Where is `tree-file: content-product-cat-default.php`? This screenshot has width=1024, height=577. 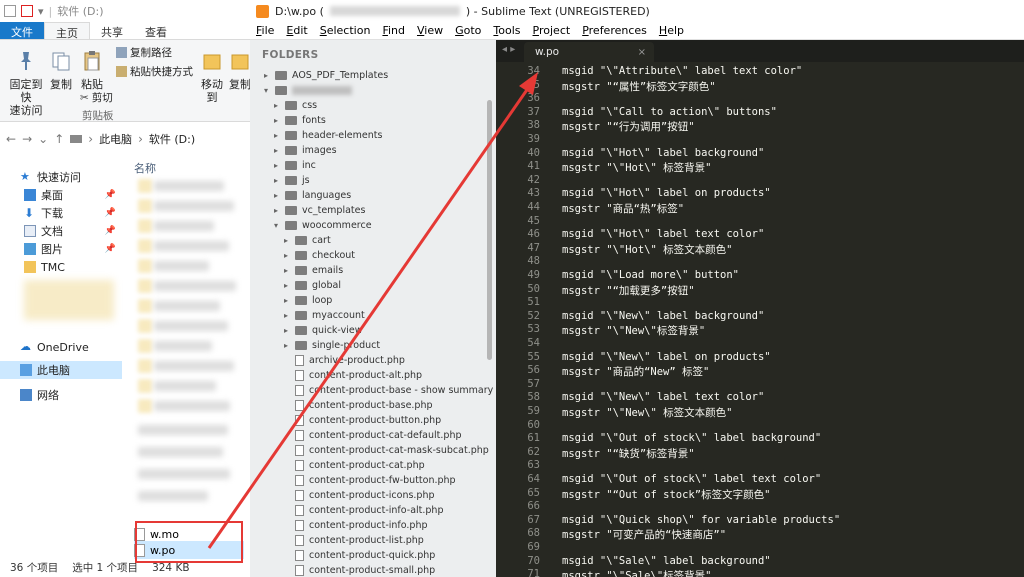 tree-file: content-product-cat-default.php is located at coordinates (372, 435).